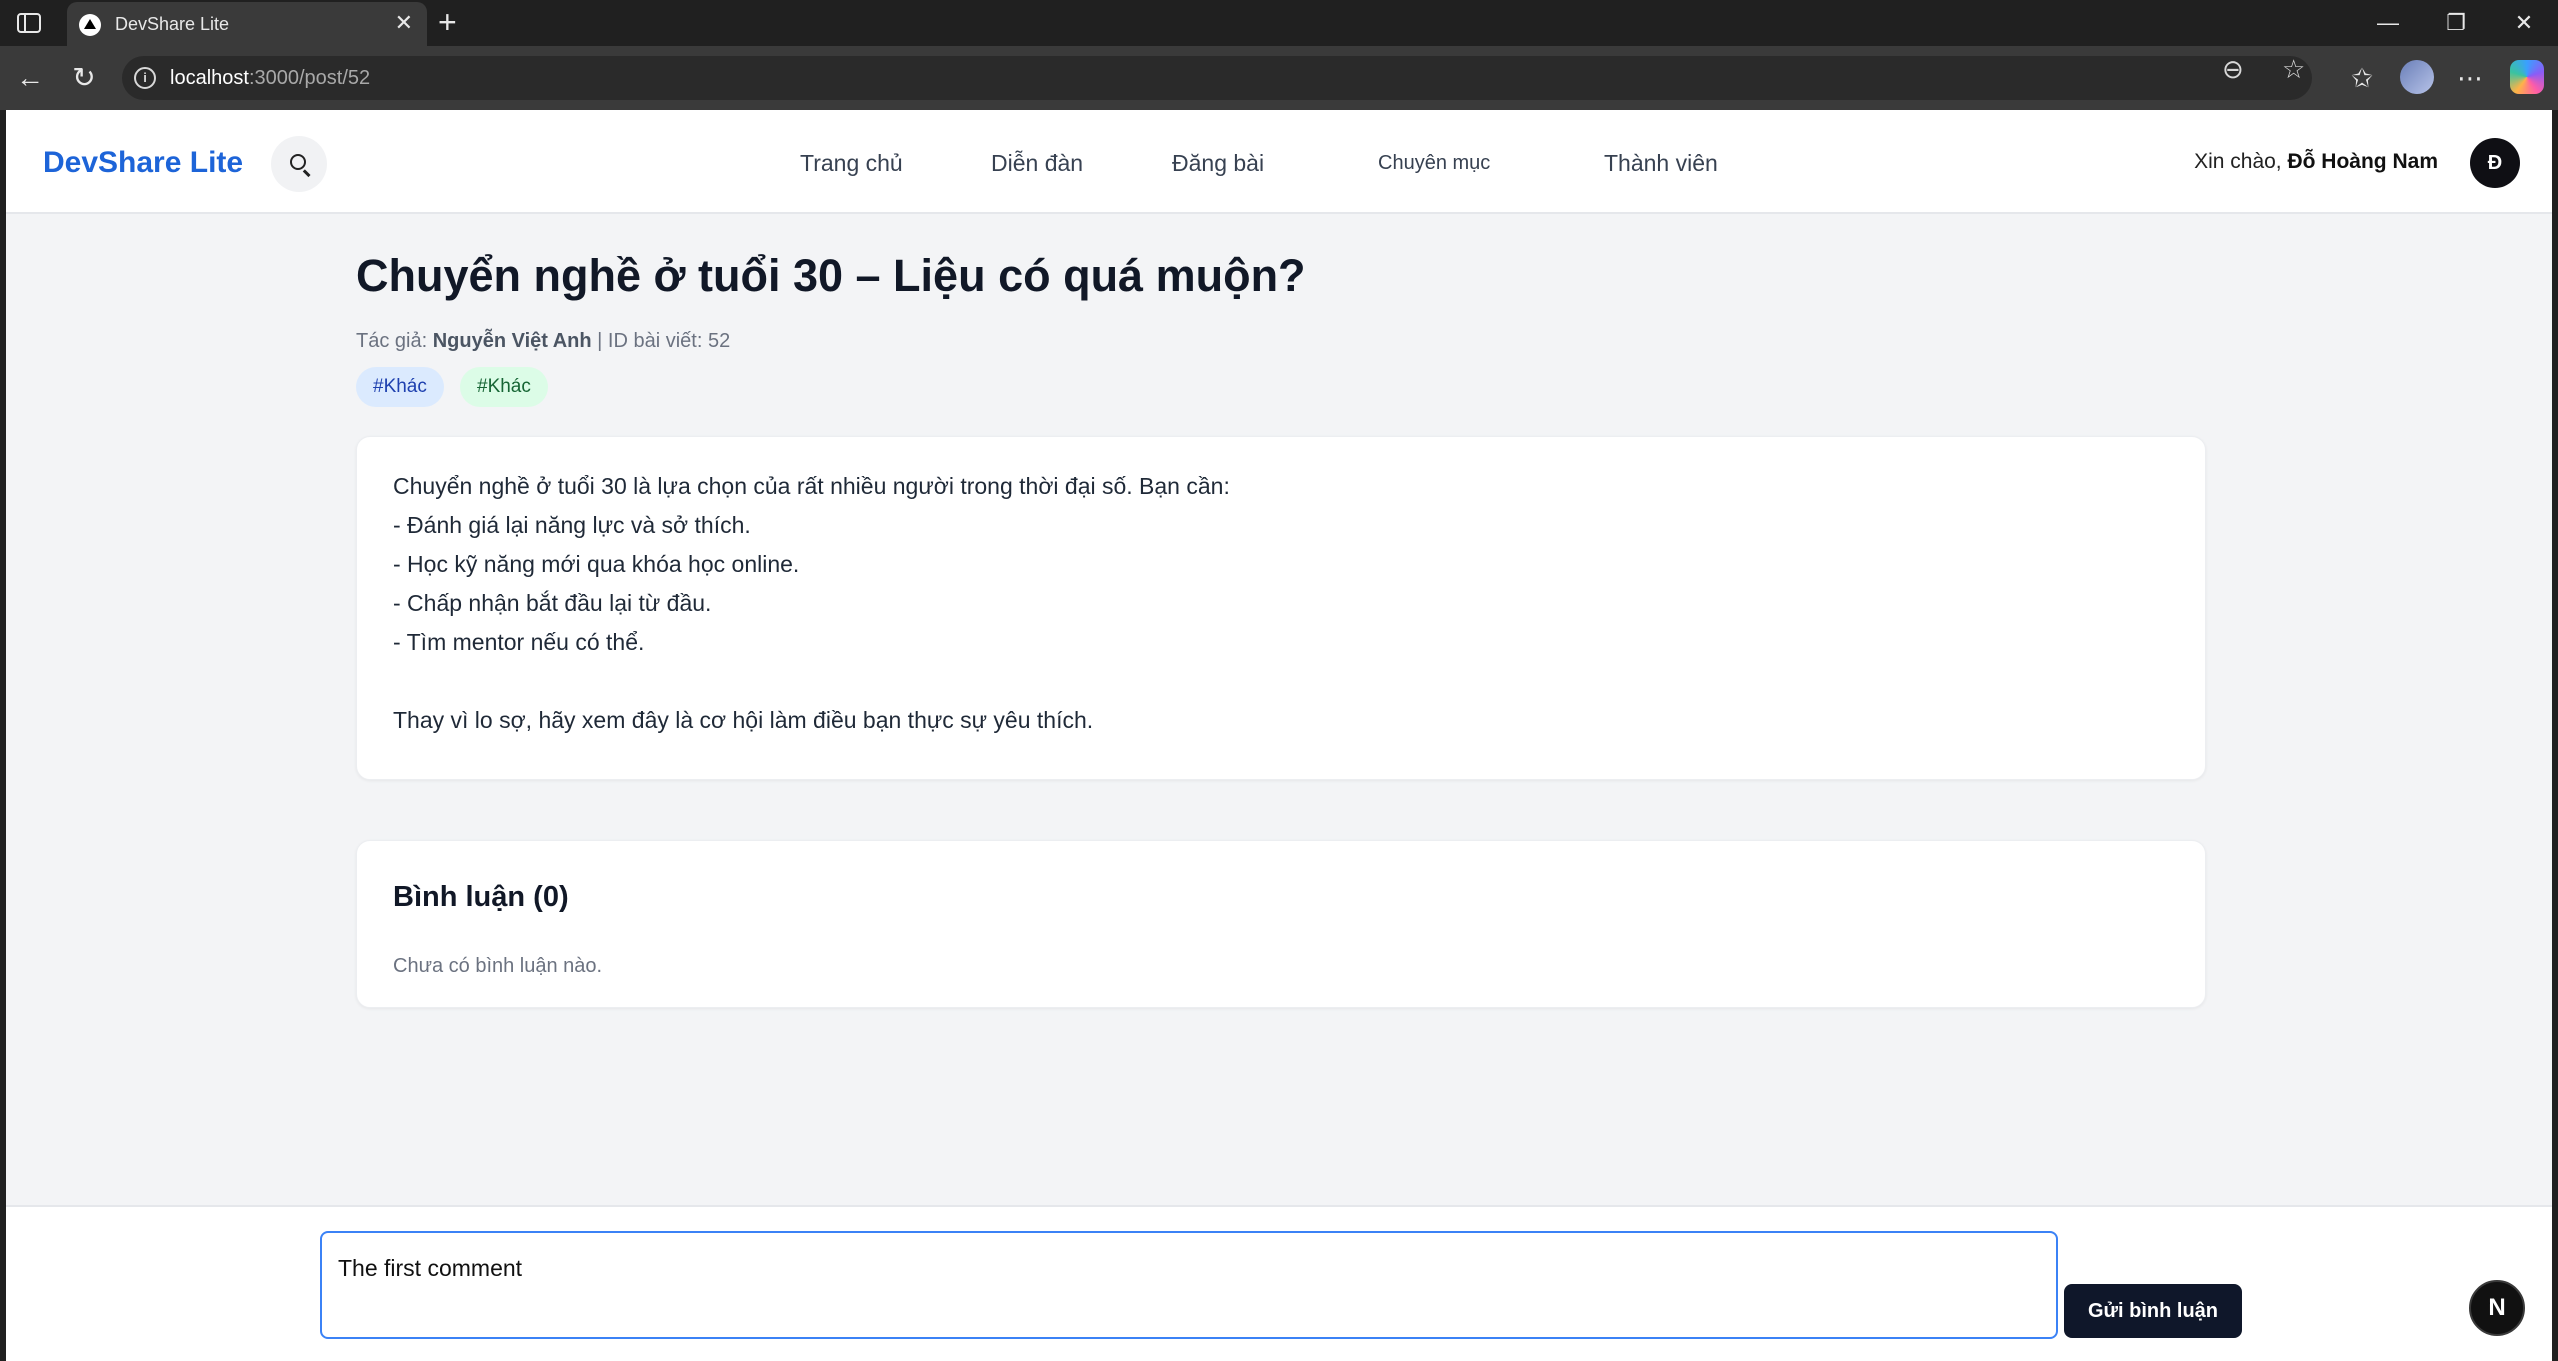 The height and width of the screenshot is (1361, 2558). Describe the element at coordinates (2497, 1308) in the screenshot. I see `nextjs-dev-badge: N` at that location.